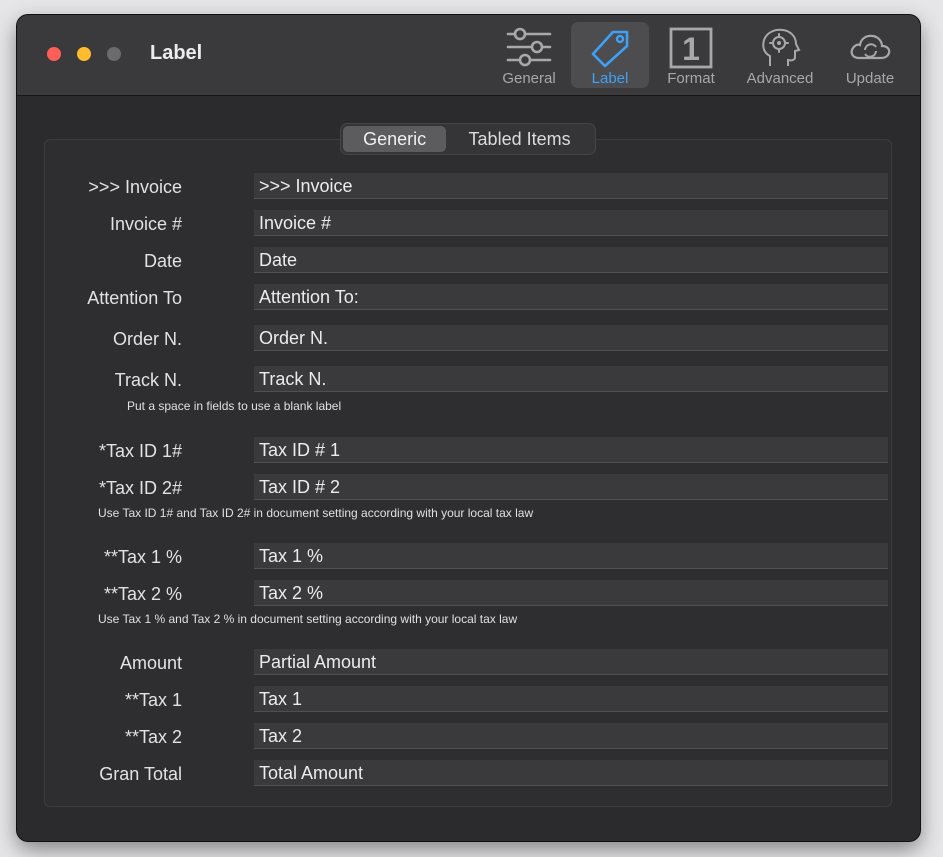  Describe the element at coordinates (780, 78) in the screenshot. I see `toolbar-advanced-label: Advanced` at that location.